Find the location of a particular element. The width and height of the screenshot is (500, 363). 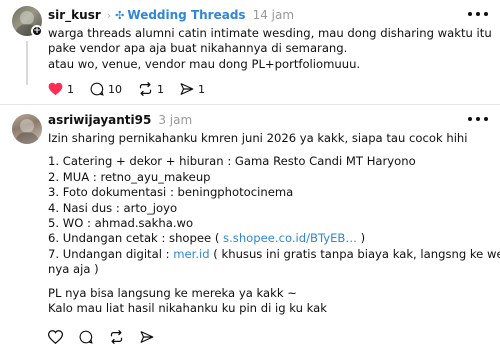

list-item-continued: nya aja ) is located at coordinates (73, 269).